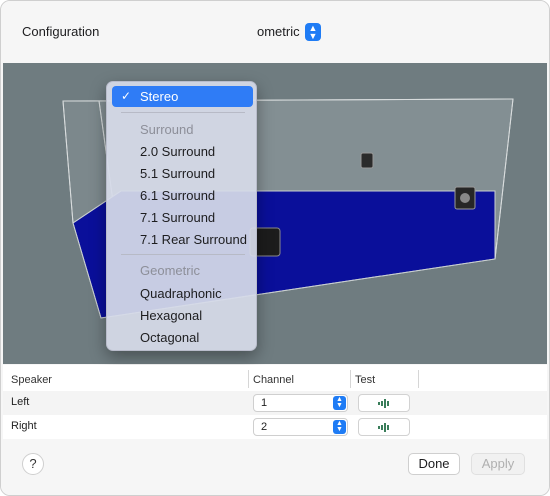 Image resolution: width=550 pixels, height=496 pixels. What do you see at coordinates (213, 32) in the screenshot?
I see `configuration-popup: ometric ▲ ▼` at bounding box center [213, 32].